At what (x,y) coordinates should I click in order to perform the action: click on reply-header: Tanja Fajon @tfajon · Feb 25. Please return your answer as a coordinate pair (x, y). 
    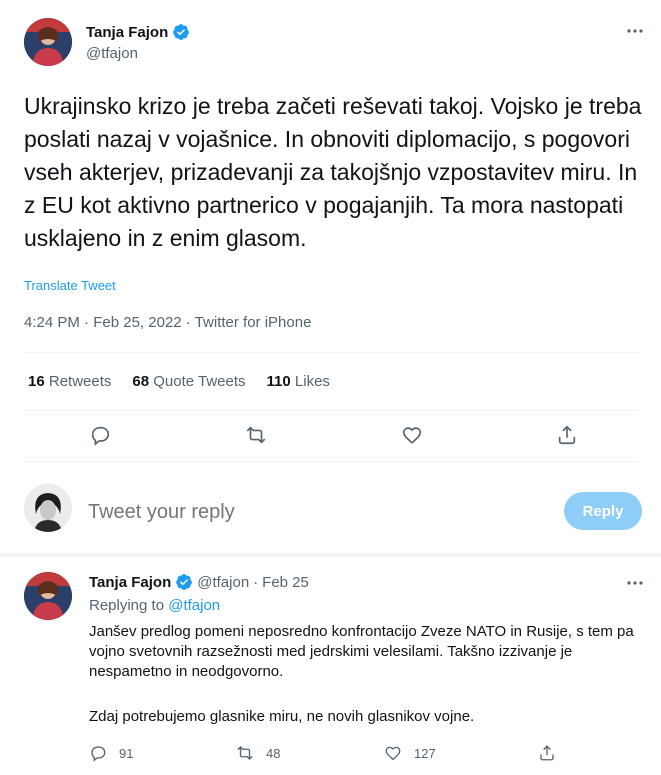
    Looking at the image, I should click on (199, 582).